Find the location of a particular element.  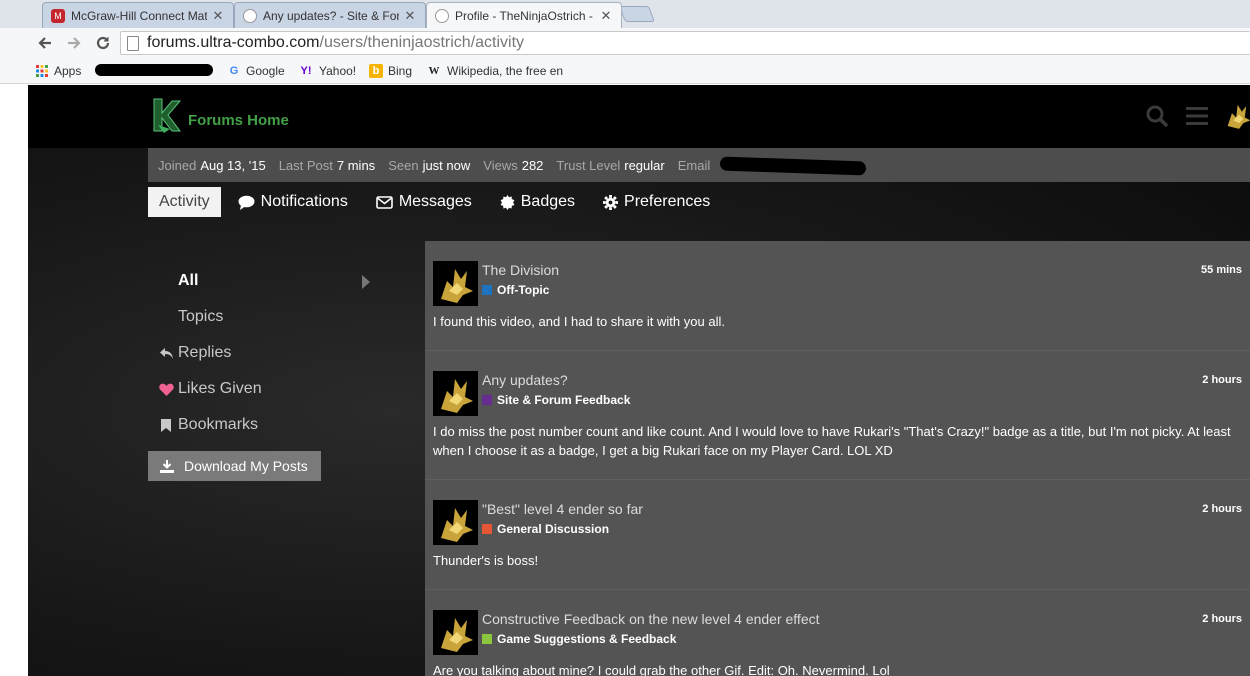

bookmark-yahoo: Y! Yahoo! is located at coordinates (327, 71).